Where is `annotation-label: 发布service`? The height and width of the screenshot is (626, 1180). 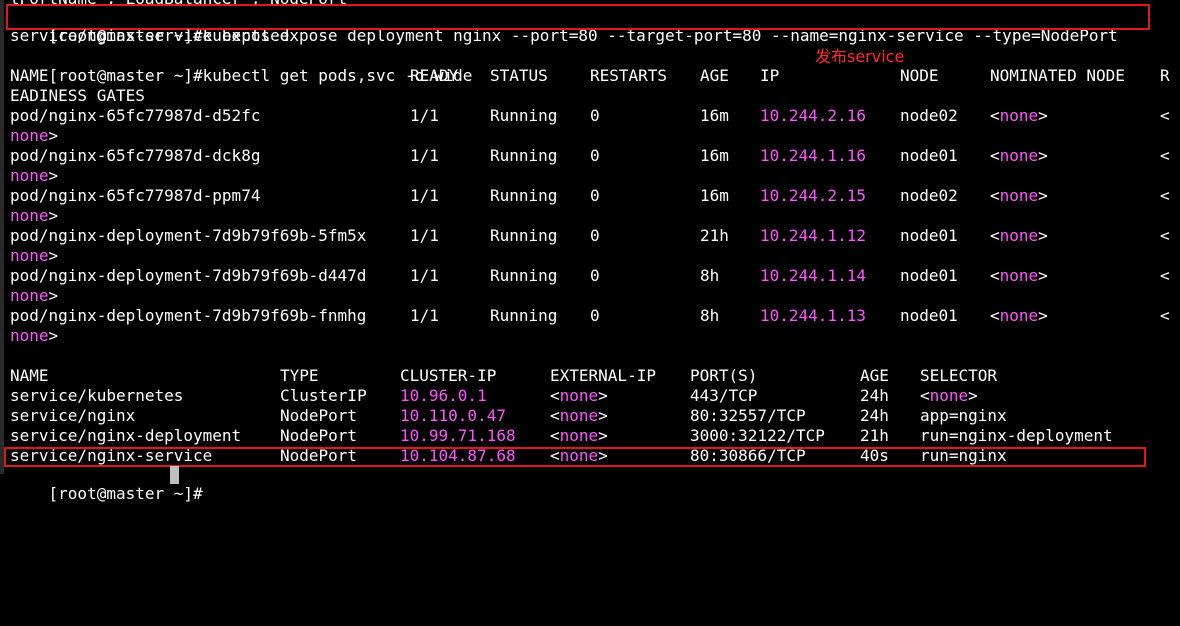
annotation-label: 发布service is located at coordinates (860, 56).